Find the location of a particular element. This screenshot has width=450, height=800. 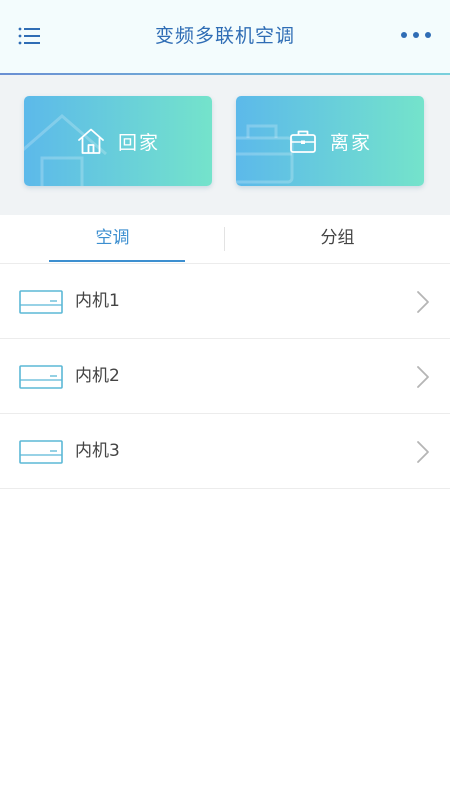

list-menu-icon is located at coordinates (30, 36).